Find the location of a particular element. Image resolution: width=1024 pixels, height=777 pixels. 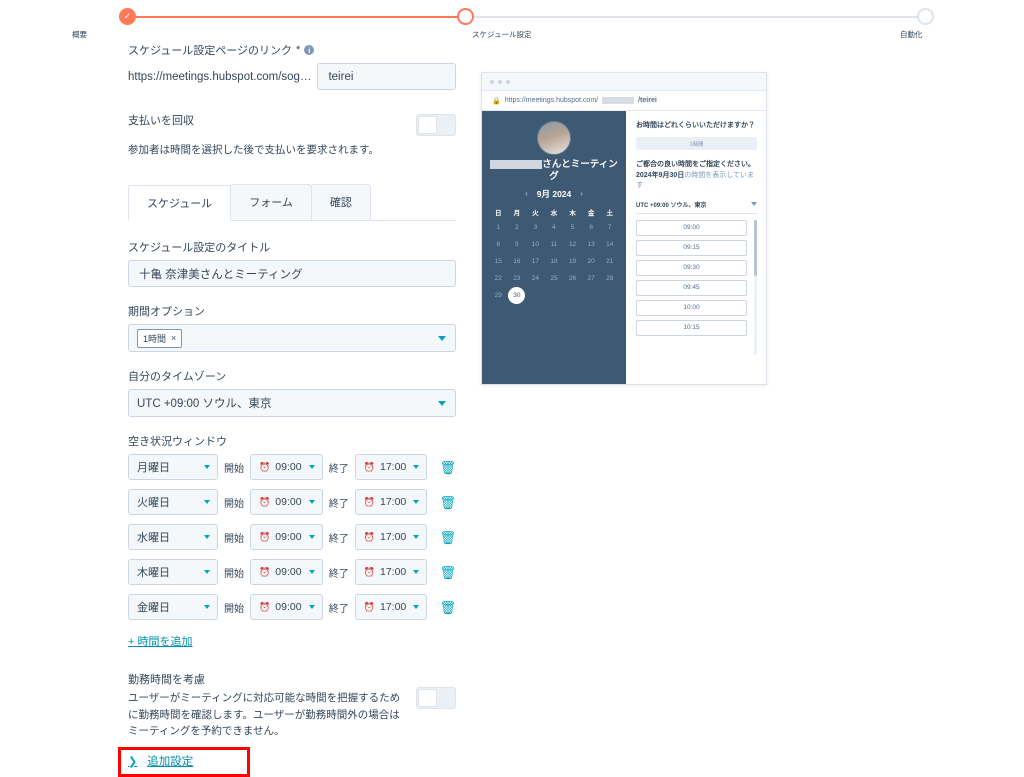

add-time-button: + 時間を追加 is located at coordinates (160, 641).